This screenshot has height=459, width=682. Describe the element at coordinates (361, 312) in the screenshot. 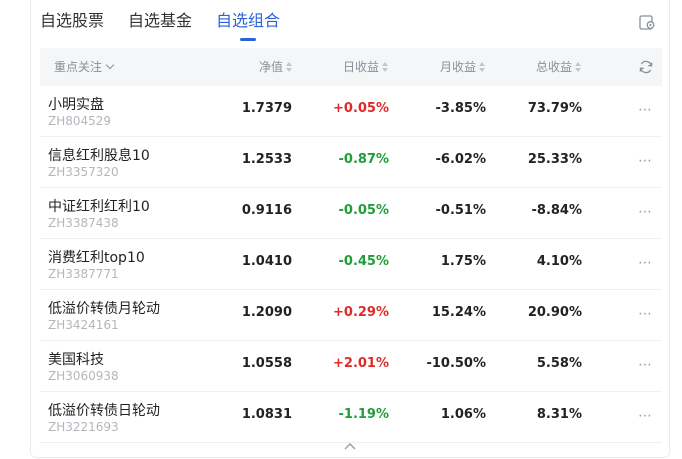

I see `day-return: +0.29%` at that location.